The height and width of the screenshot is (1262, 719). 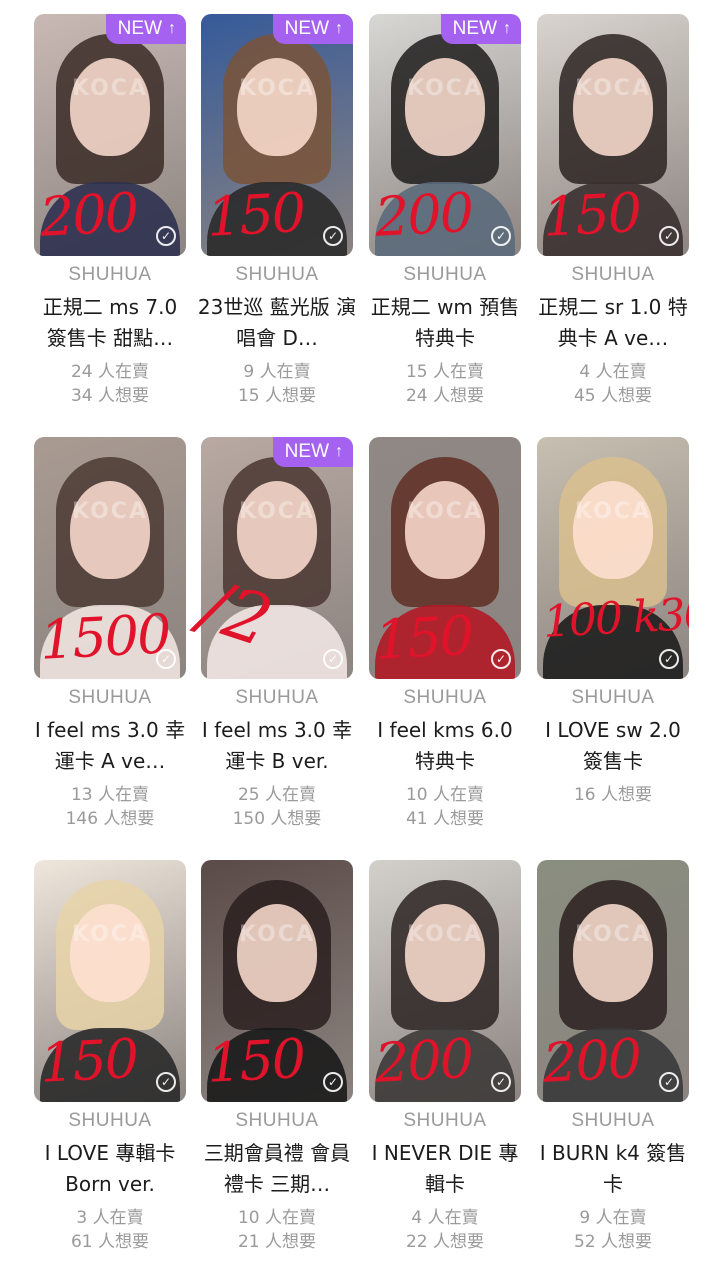 What do you see at coordinates (613, 795) in the screenshot?
I see `card-stats: 16 人想要` at bounding box center [613, 795].